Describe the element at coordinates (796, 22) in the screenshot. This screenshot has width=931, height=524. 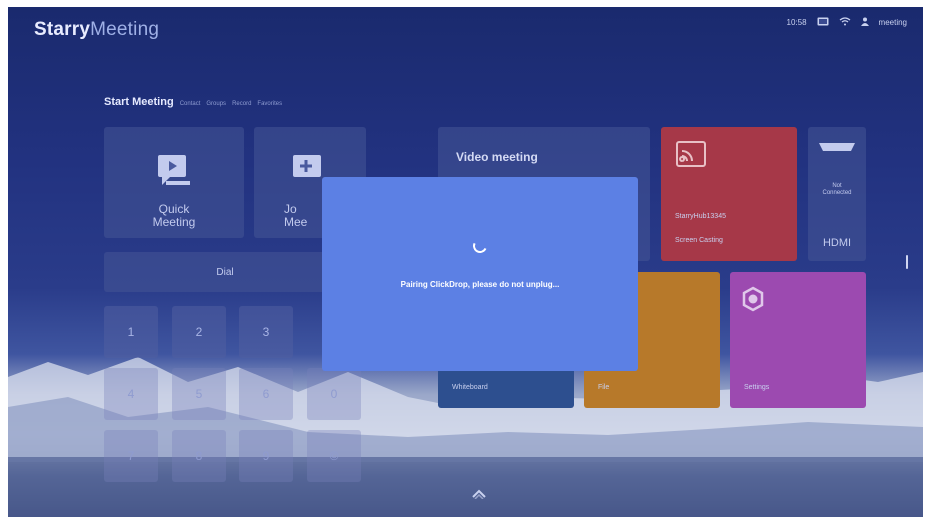
I see `clock: 10:58` at that location.